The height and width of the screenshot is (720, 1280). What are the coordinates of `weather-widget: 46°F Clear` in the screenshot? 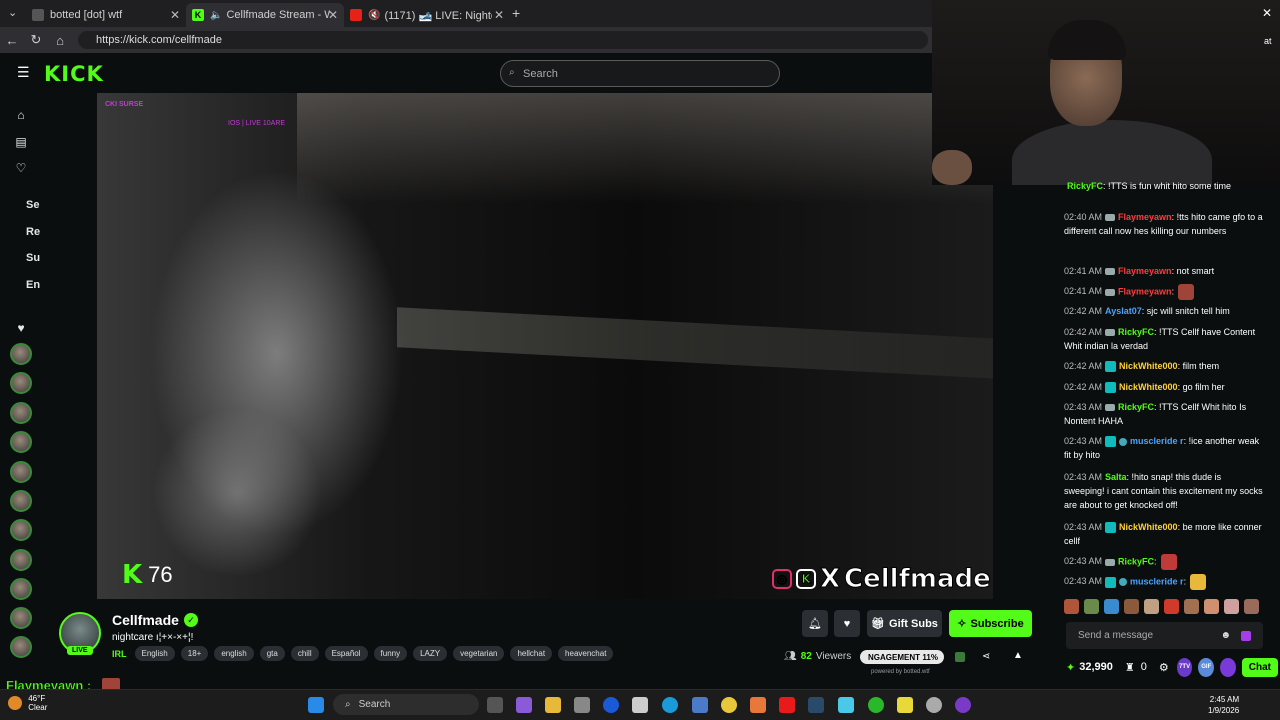 It's located at (27, 703).